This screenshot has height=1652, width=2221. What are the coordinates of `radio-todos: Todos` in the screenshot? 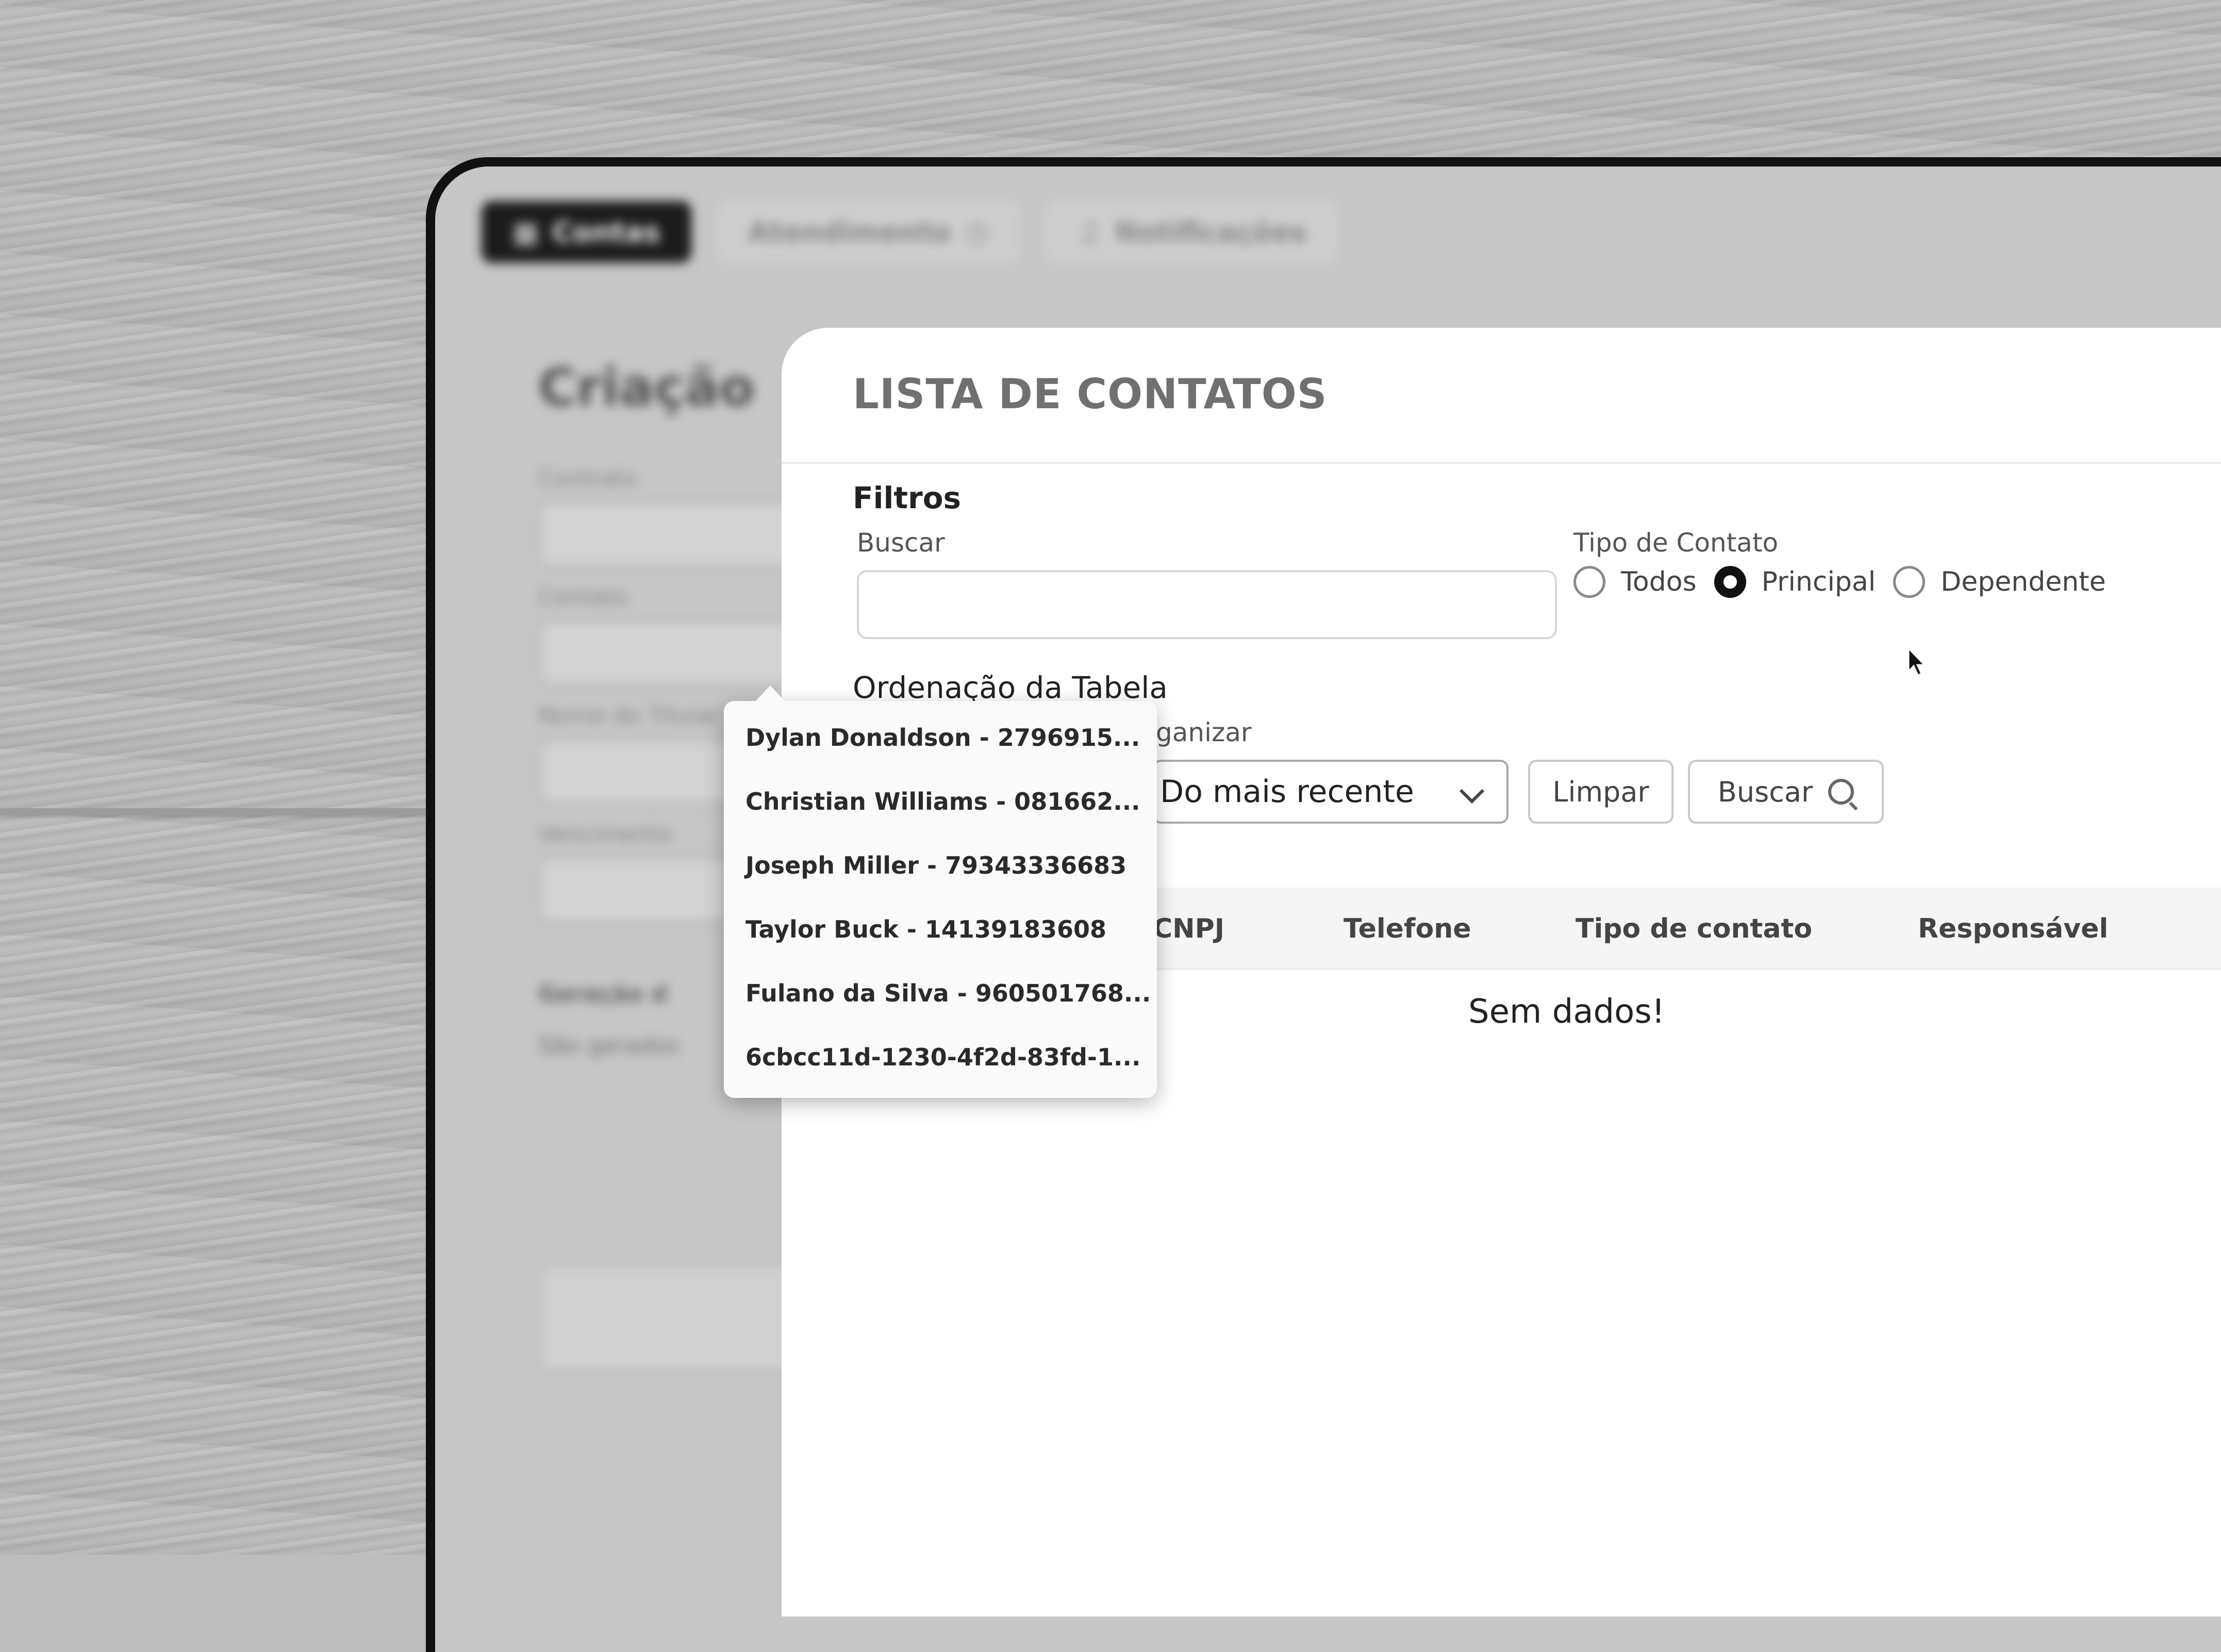 It's located at (1635, 582).